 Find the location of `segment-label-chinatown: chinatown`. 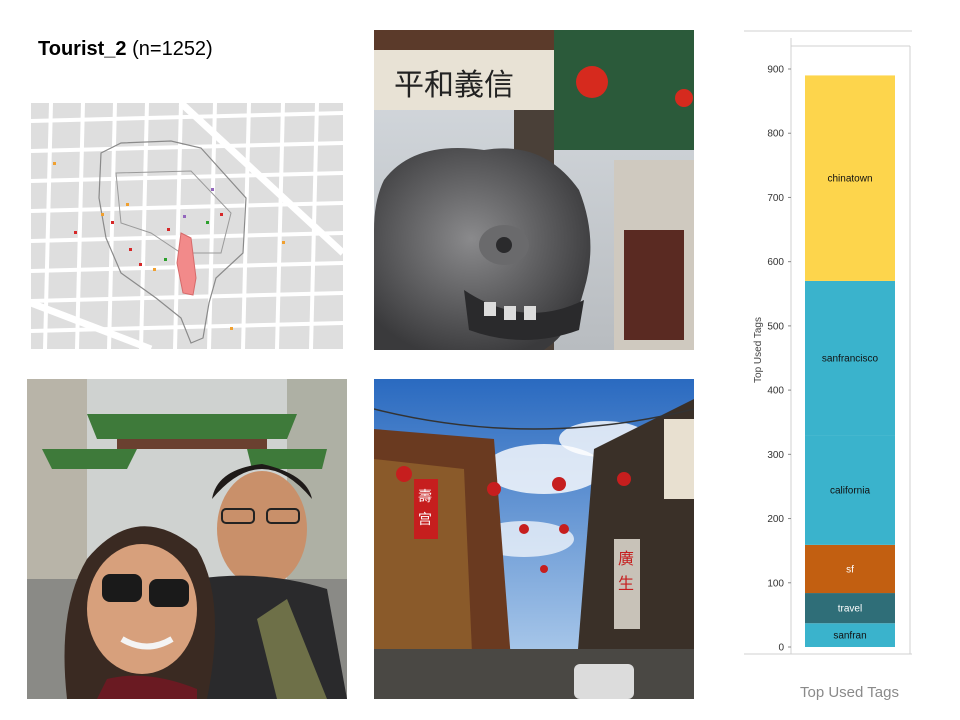

segment-label-chinatown: chinatown is located at coordinates (849, 179).